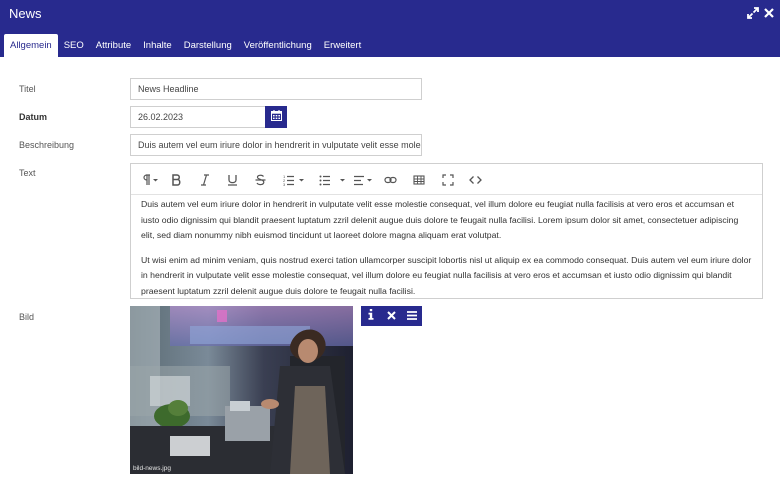 The width and height of the screenshot is (780, 486). What do you see at coordinates (241, 390) in the screenshot?
I see `news-image: bild-news.jpg` at bounding box center [241, 390].